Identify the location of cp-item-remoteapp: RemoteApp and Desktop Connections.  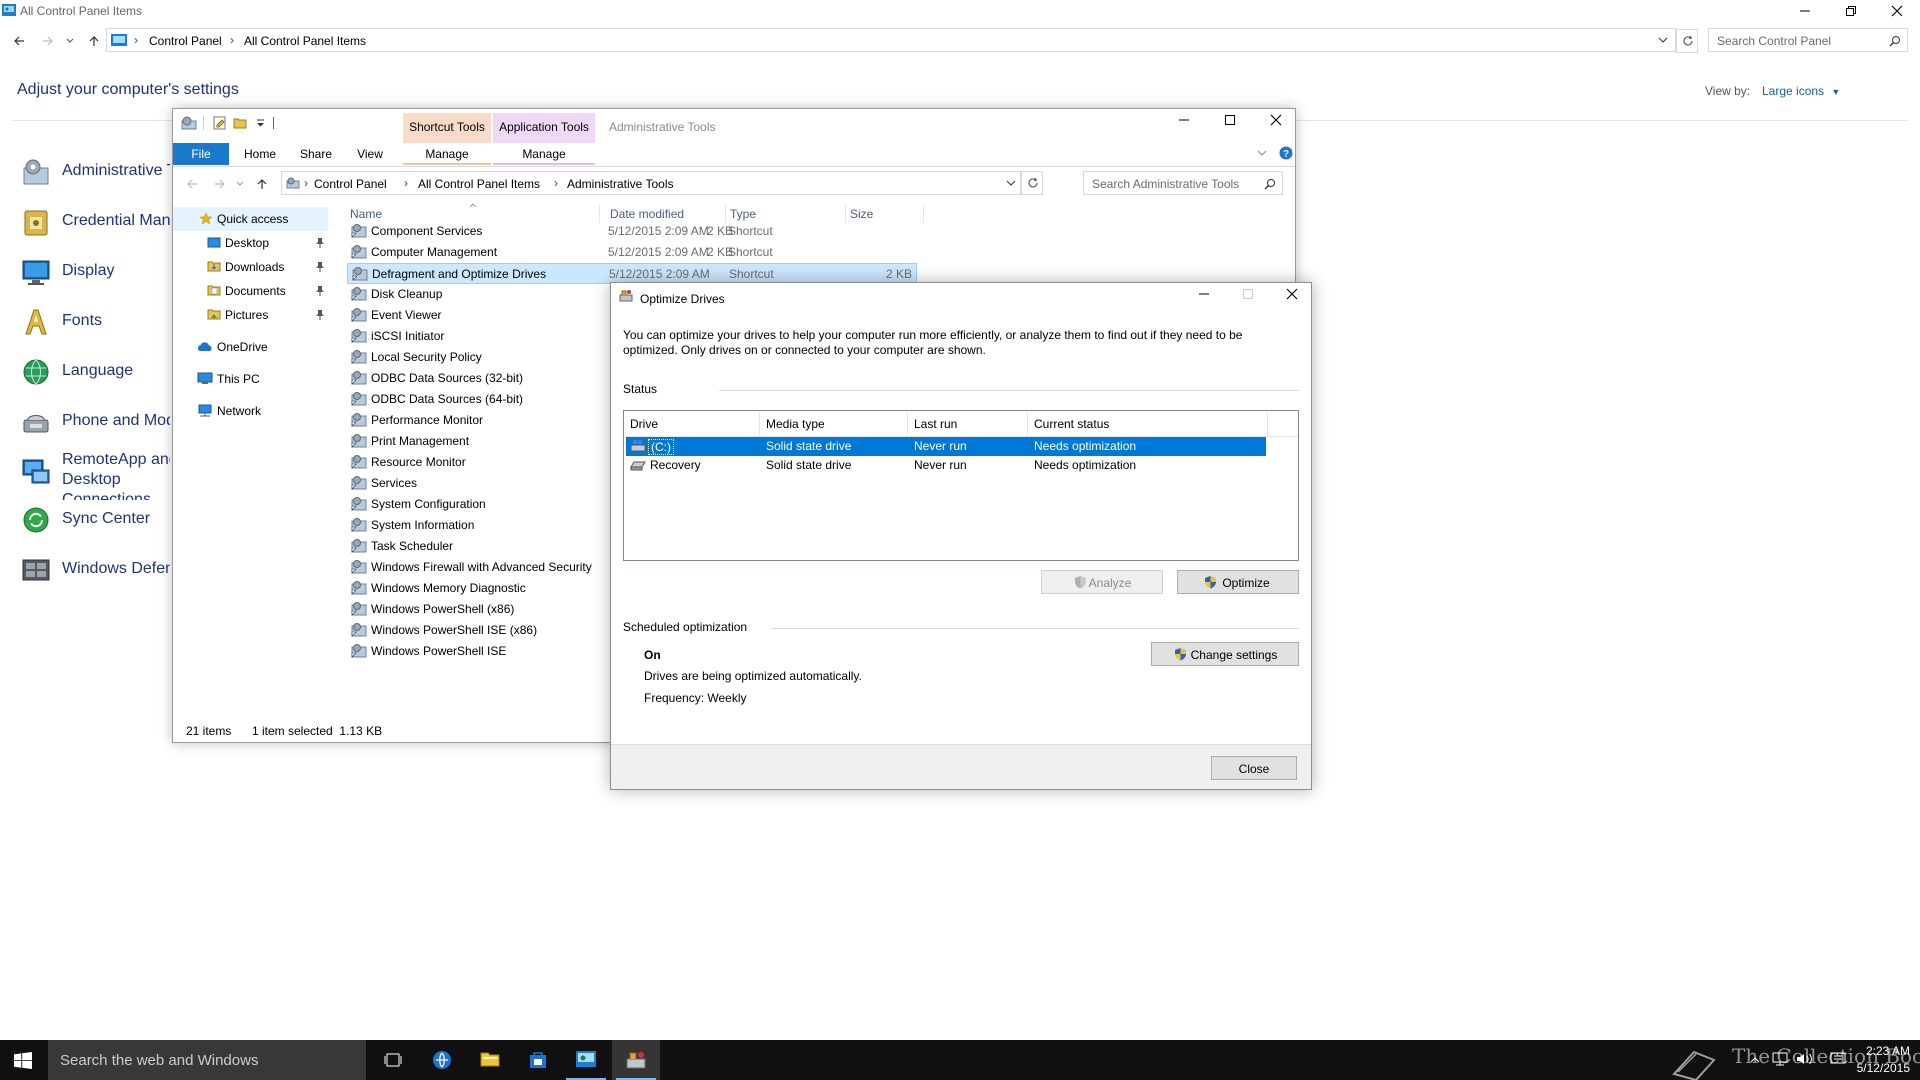
(95, 475).